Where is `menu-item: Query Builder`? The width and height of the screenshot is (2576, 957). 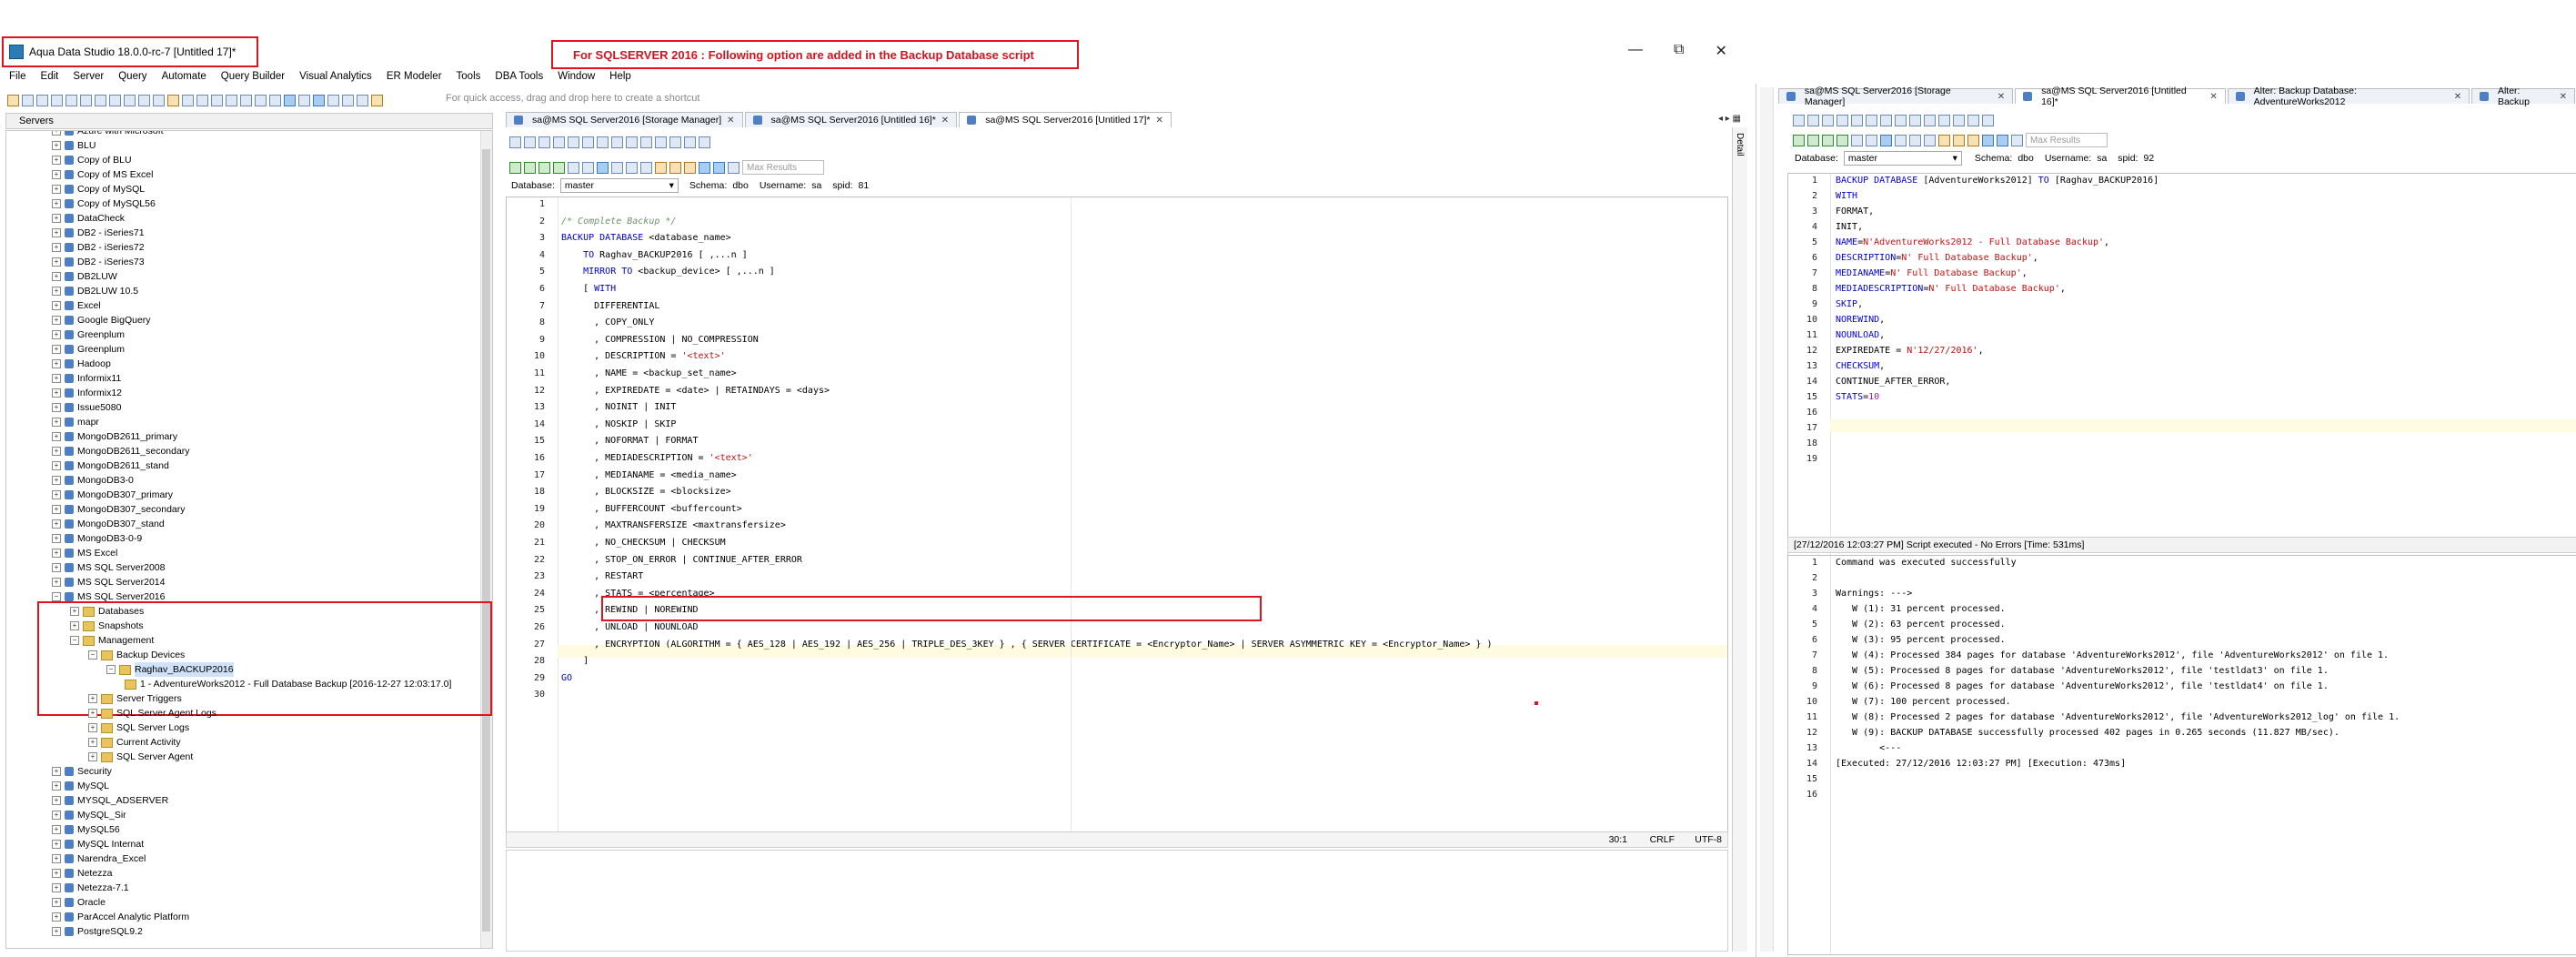 menu-item: Query Builder is located at coordinates (253, 79).